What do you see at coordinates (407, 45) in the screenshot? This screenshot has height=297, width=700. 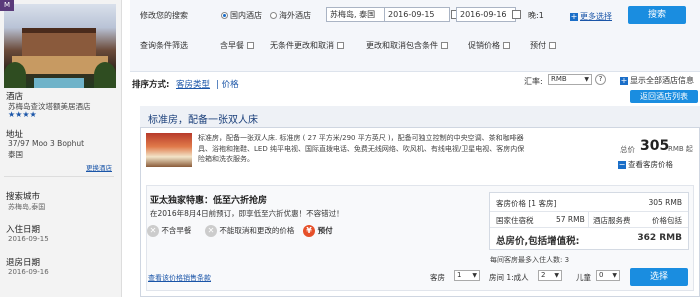 I see `filter-conditional: 更改和取消包含条件` at bounding box center [407, 45].